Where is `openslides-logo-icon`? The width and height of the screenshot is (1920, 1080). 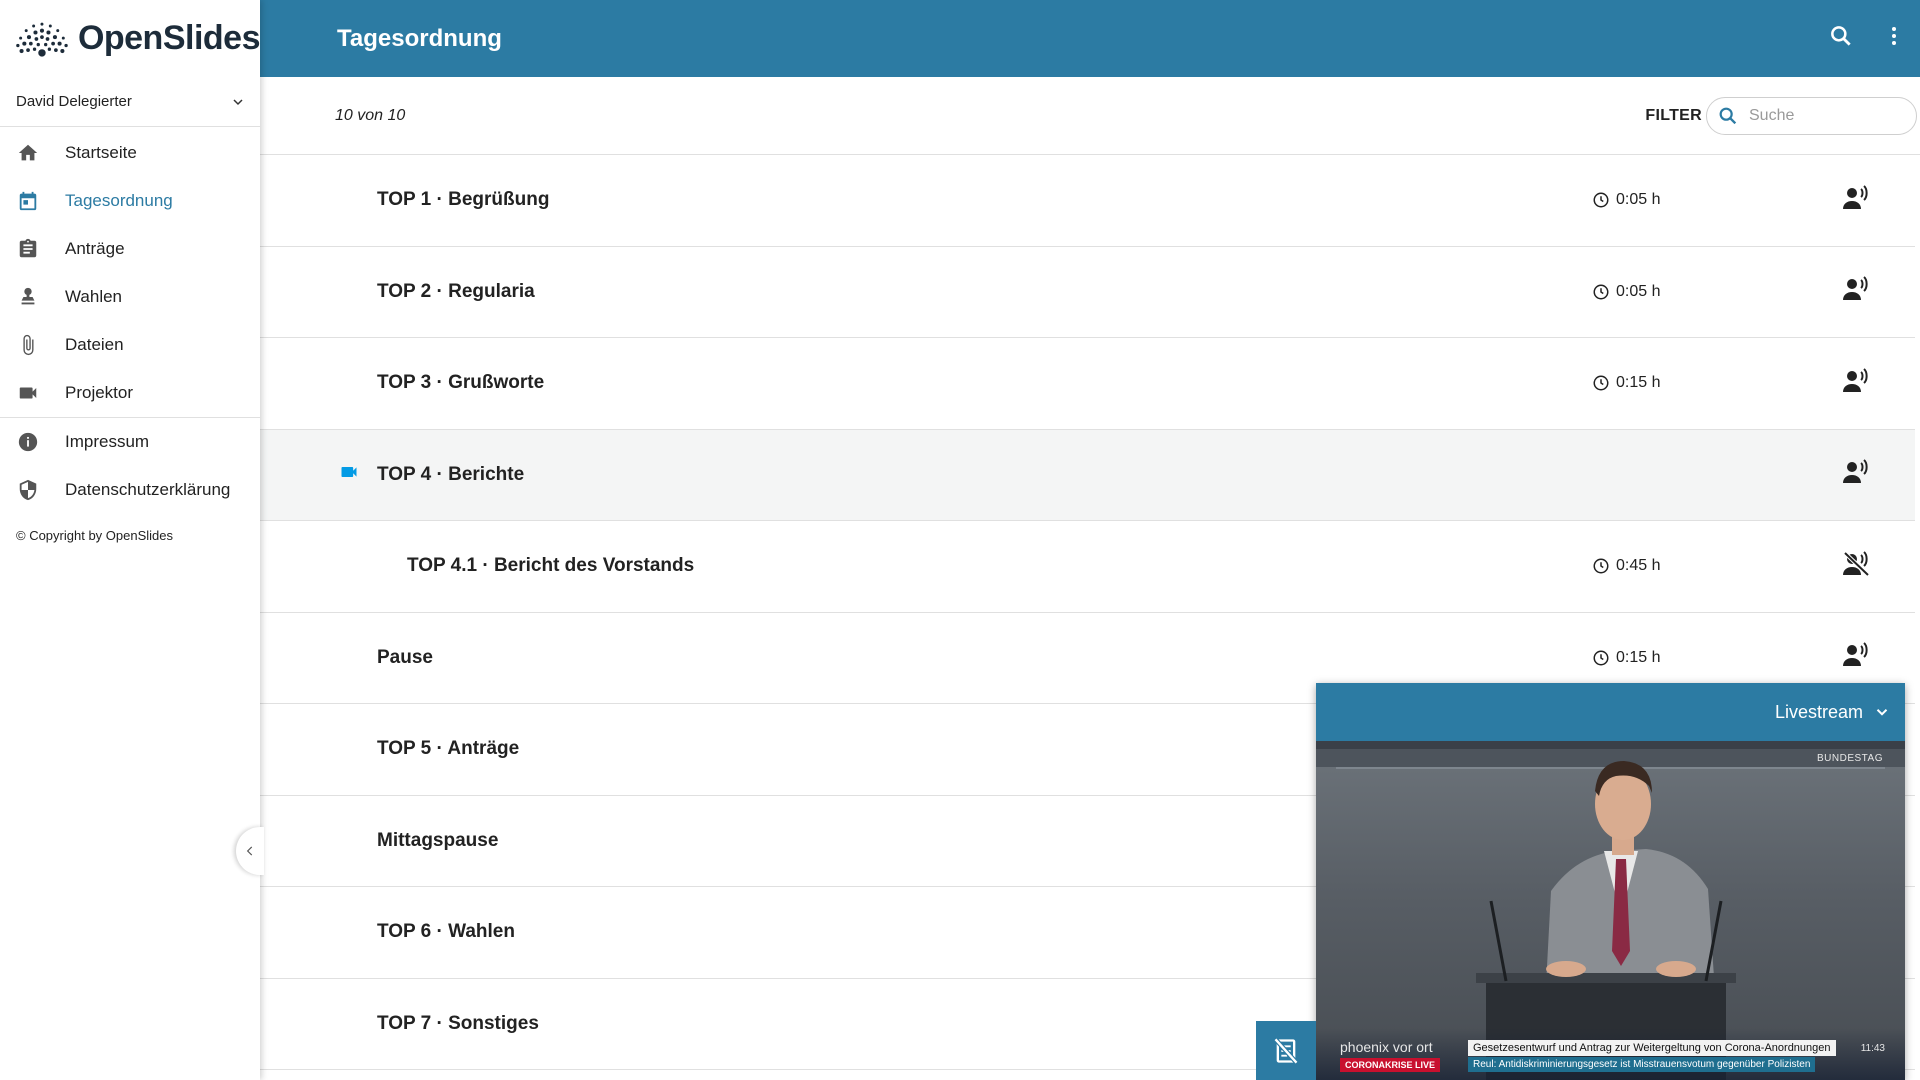
openslides-logo-icon is located at coordinates (42, 39).